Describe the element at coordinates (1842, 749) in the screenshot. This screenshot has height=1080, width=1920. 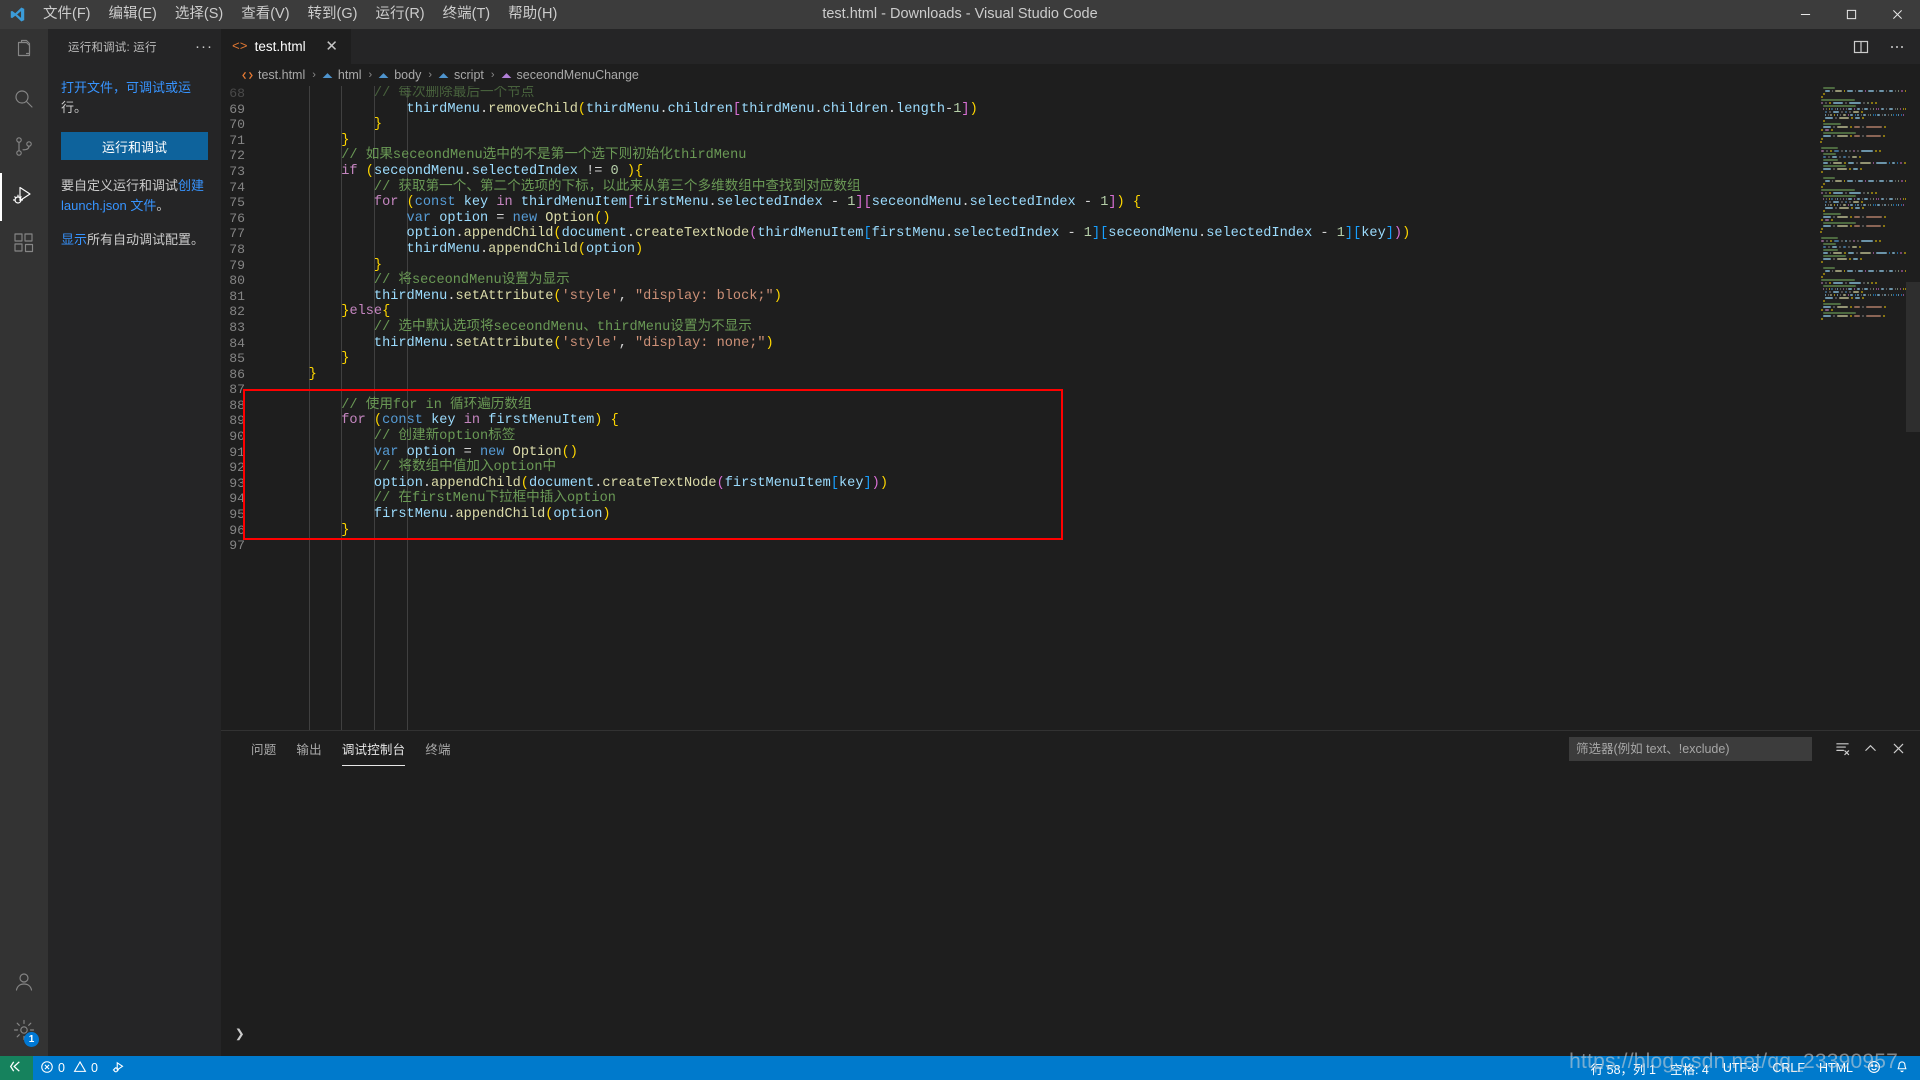
I see `clear-console-icon` at that location.